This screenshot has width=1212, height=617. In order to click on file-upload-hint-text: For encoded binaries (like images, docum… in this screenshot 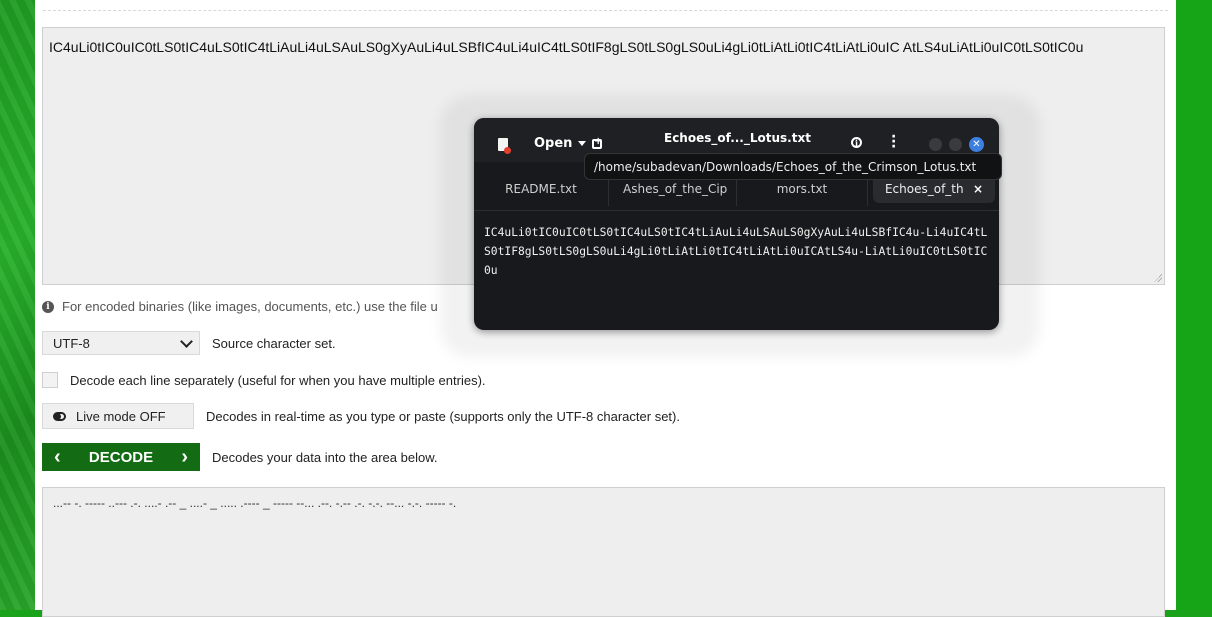, I will do `click(250, 306)`.